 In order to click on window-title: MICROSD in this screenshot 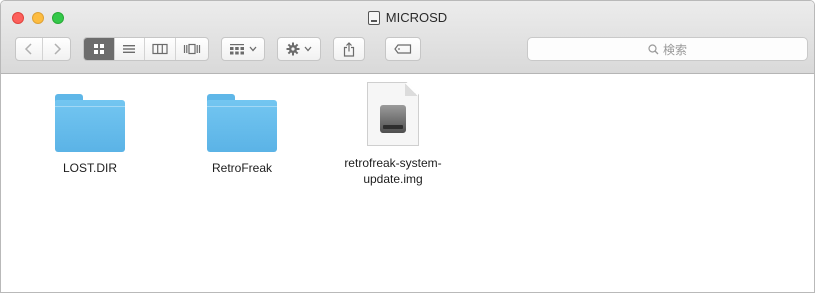, I will do `click(407, 17)`.